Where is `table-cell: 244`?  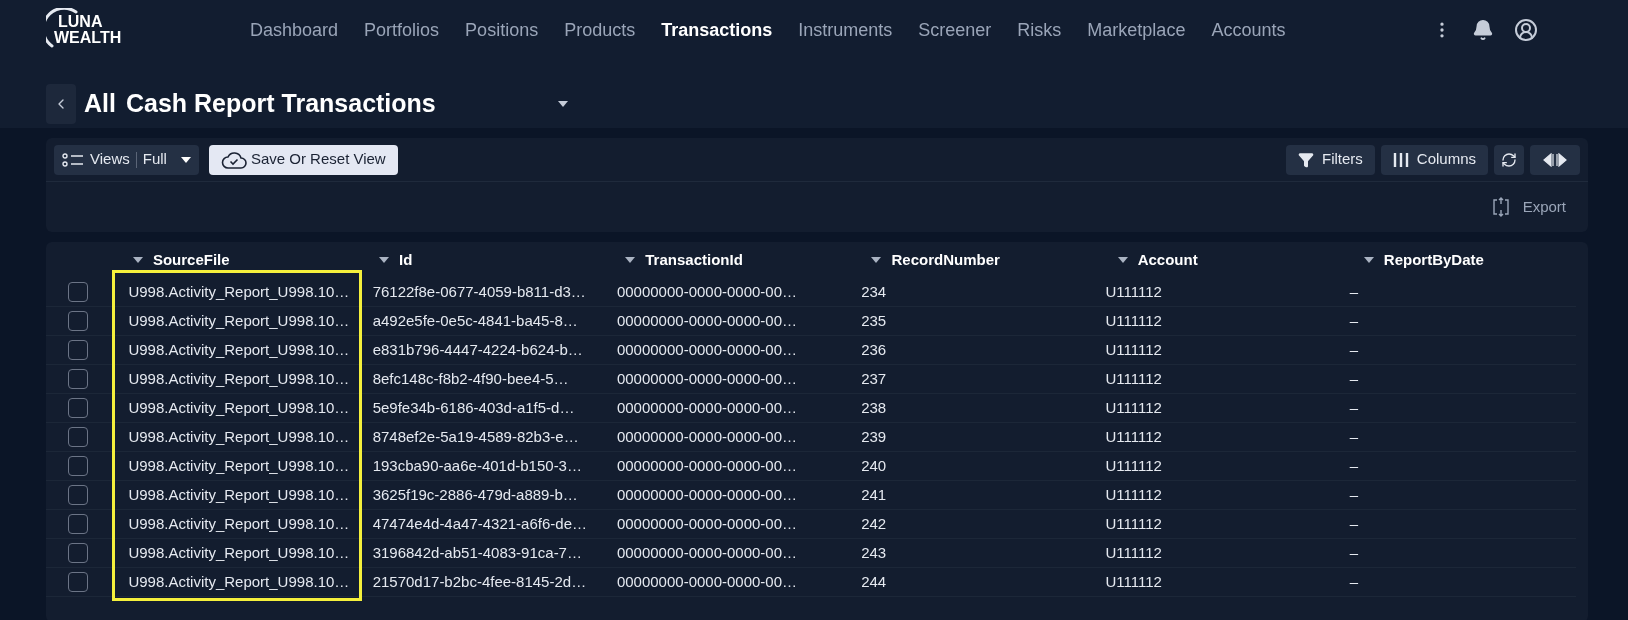
table-cell: 244 is located at coordinates (874, 581).